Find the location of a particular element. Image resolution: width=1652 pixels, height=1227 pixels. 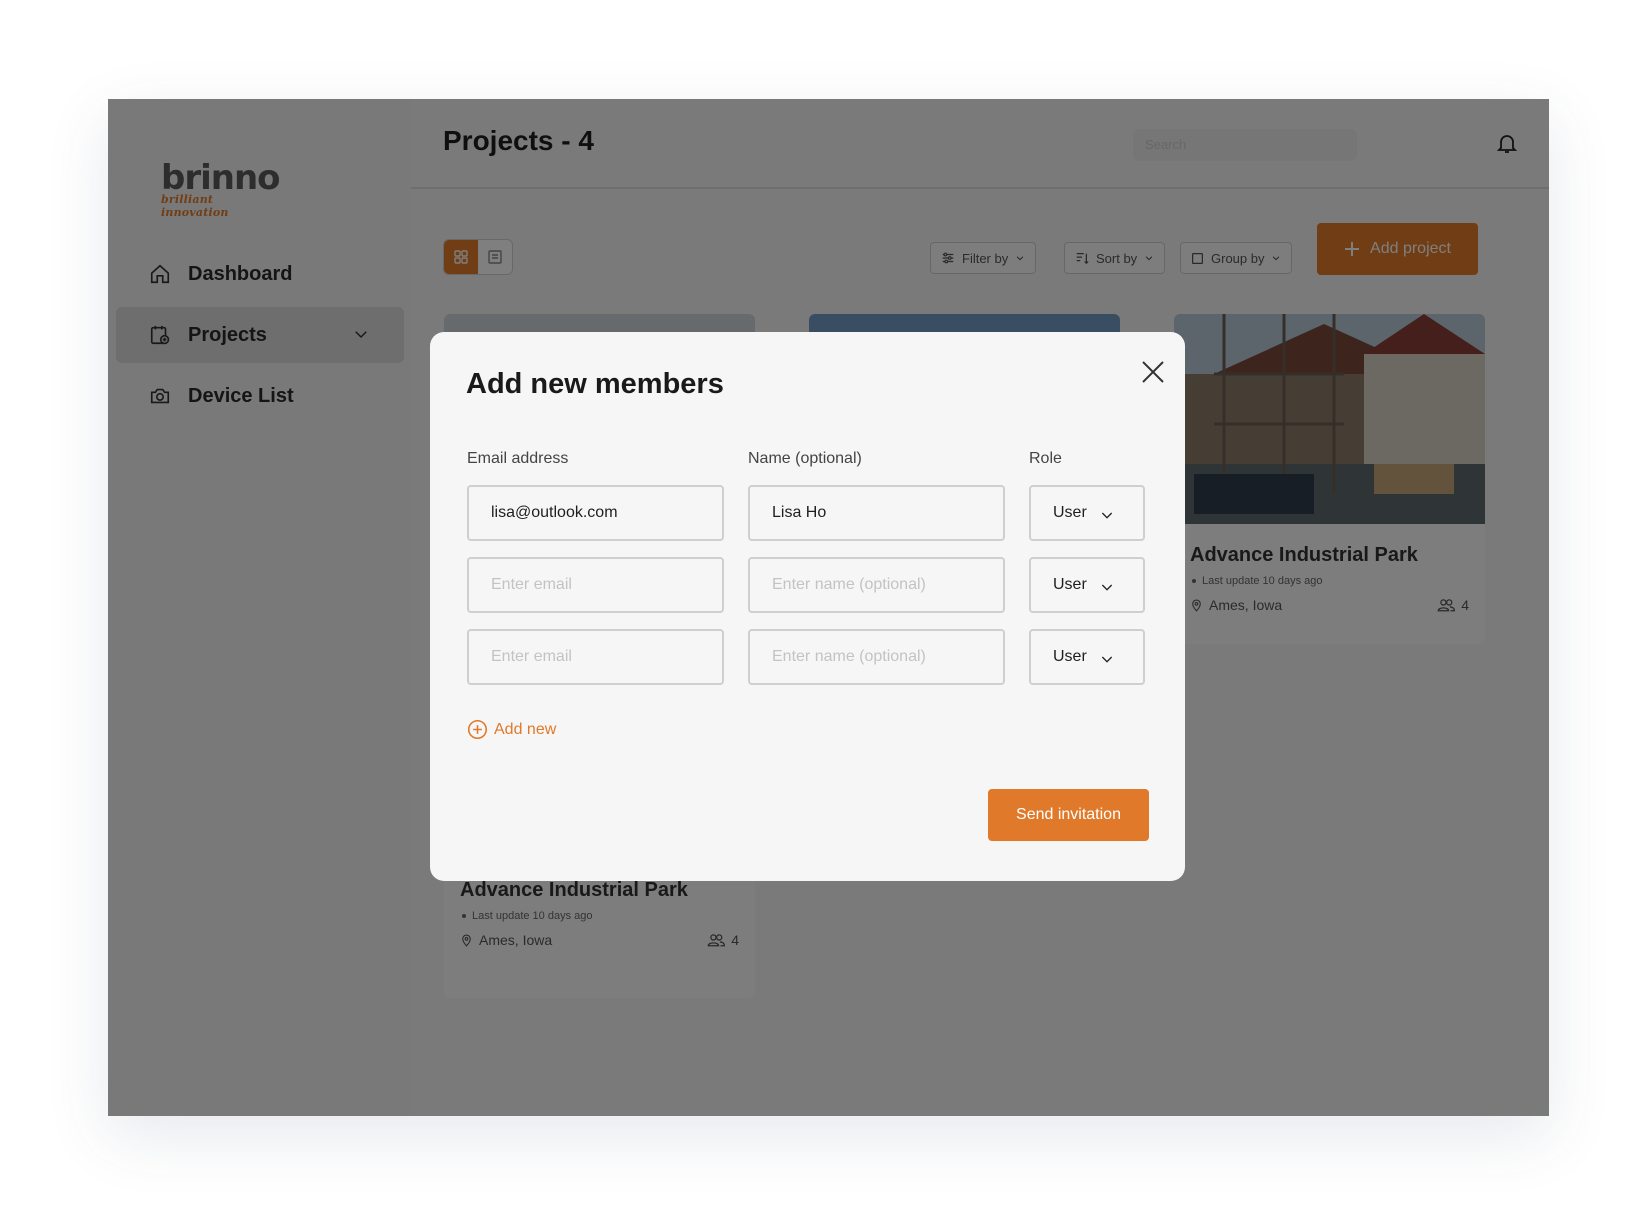

role-column-label: Role is located at coordinates (1045, 458).